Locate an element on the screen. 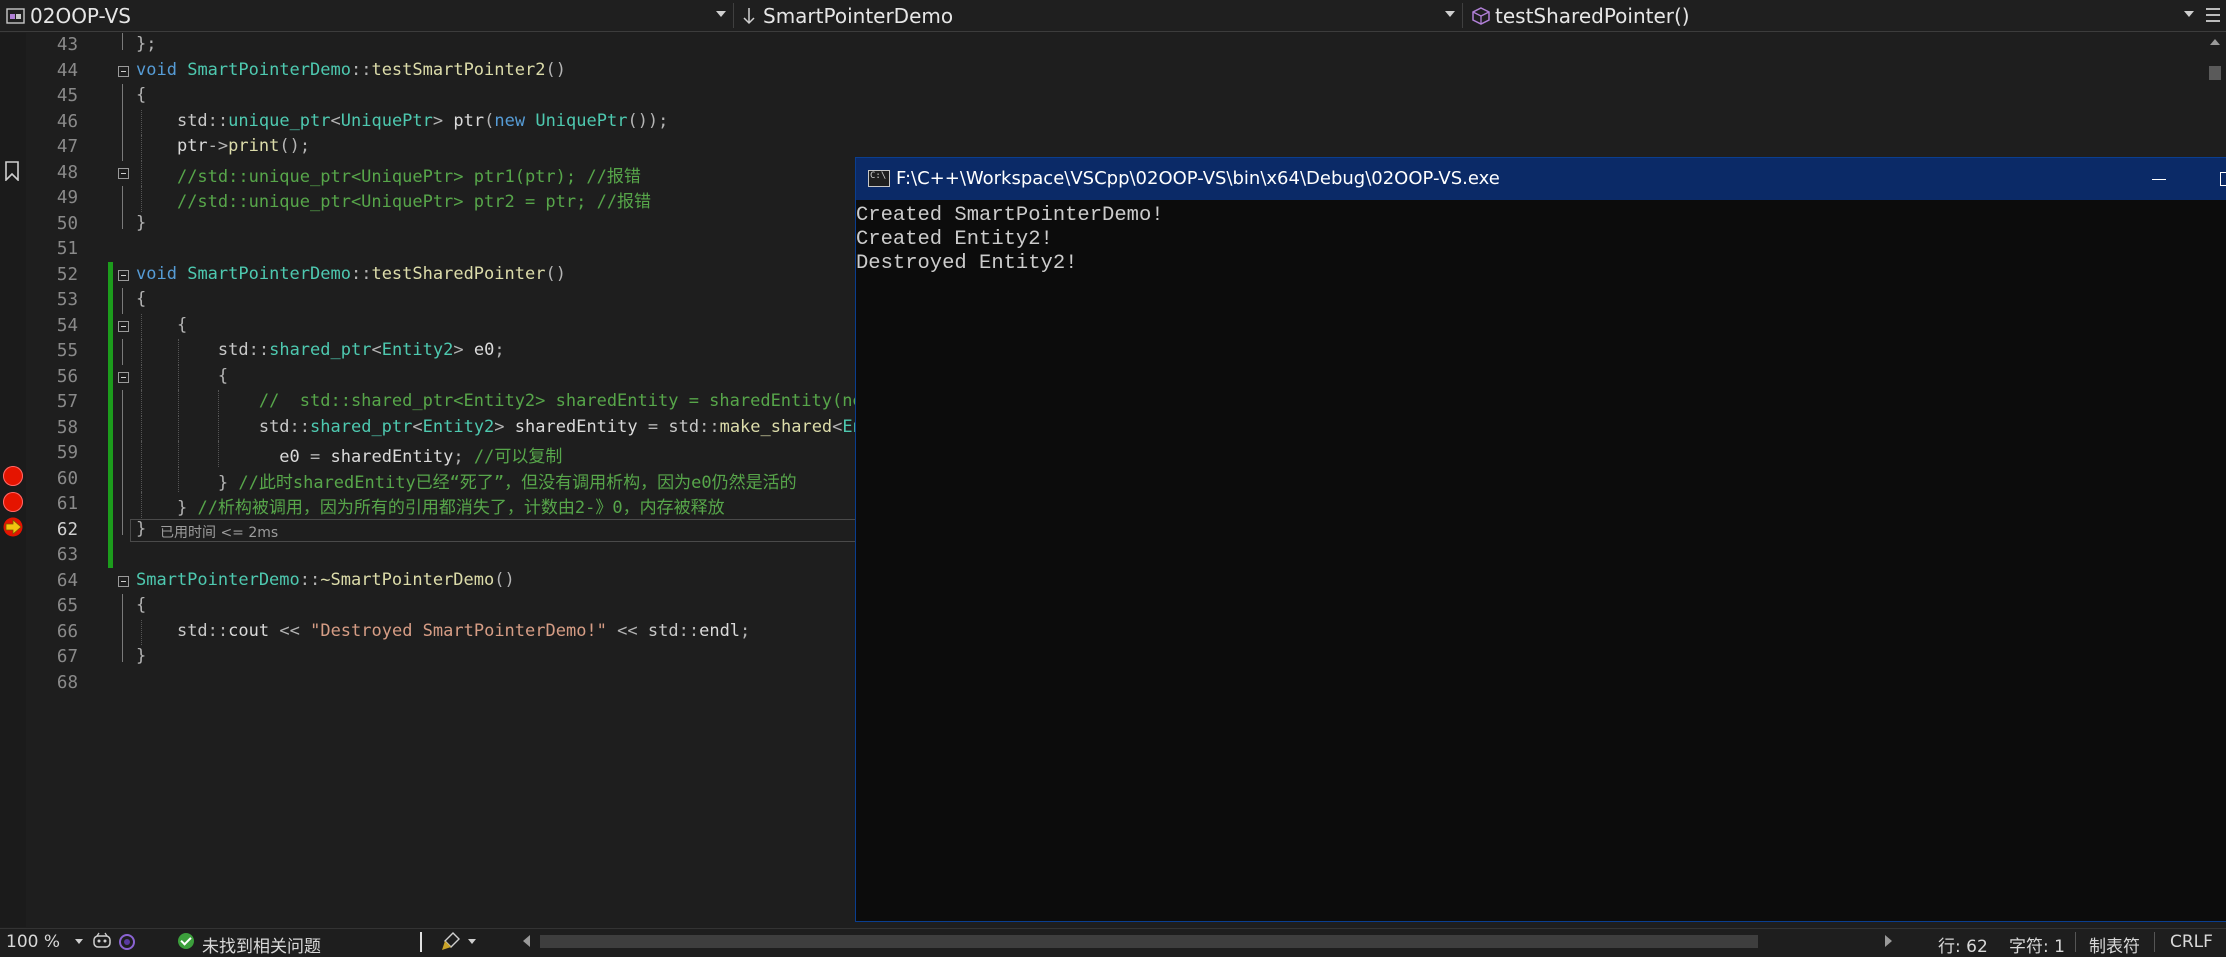 This screenshot has height=957, width=2226. line-number: 60 is located at coordinates (67, 478).